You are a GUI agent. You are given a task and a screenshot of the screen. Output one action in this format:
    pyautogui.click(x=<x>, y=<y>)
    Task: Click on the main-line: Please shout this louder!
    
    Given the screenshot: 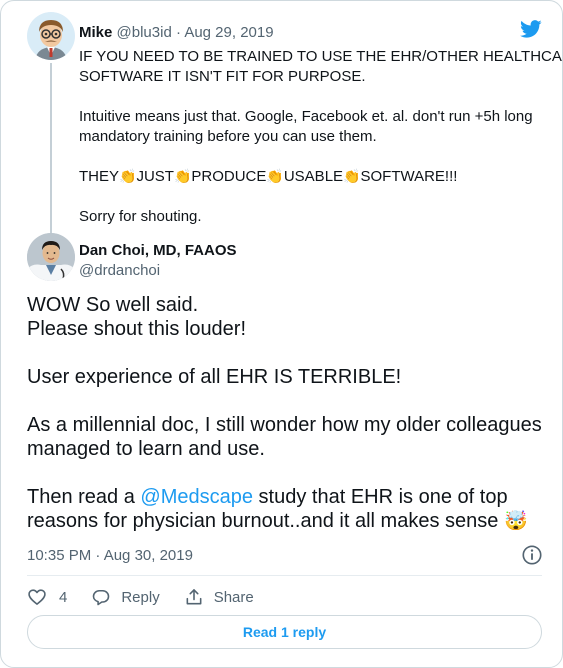 What is the action you would take?
    pyautogui.click(x=137, y=329)
    